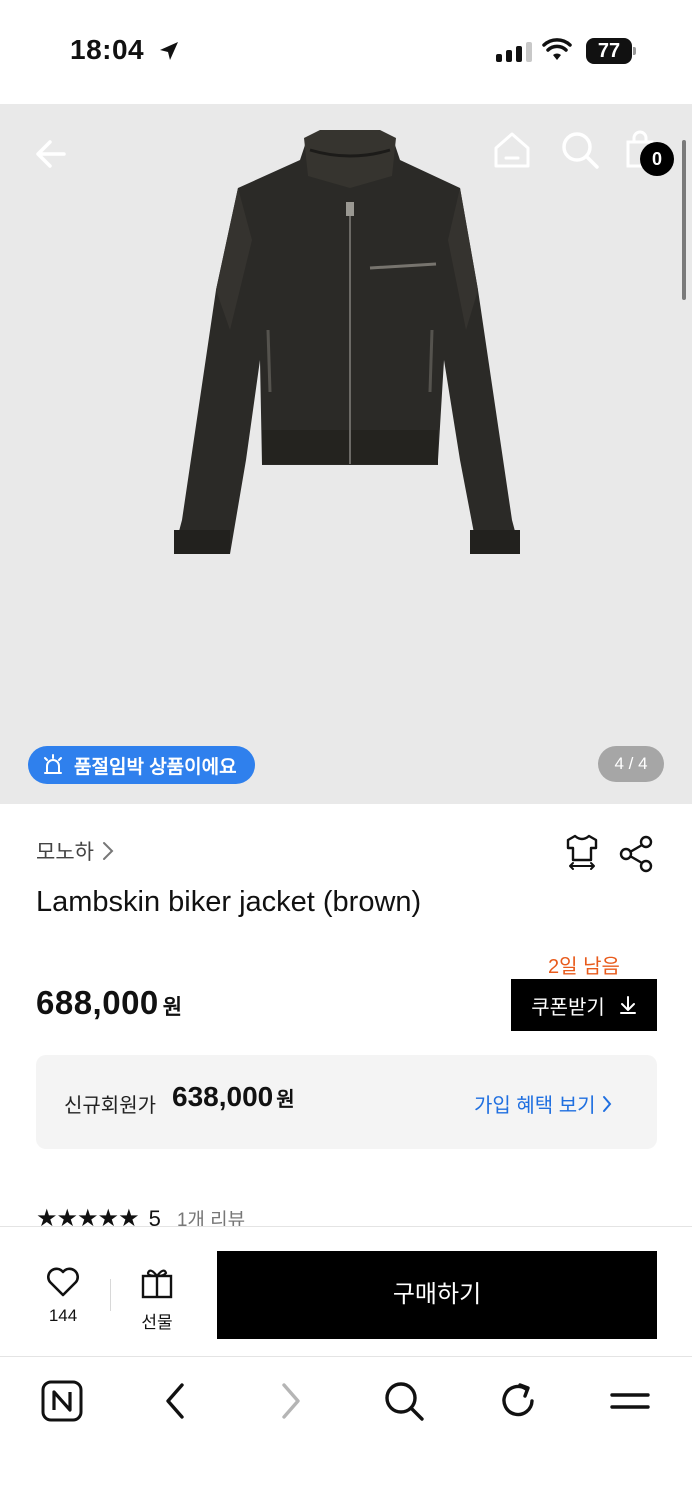 The image size is (692, 1500). I want to click on coupon-button-label: 쿠폰받기, so click(568, 1007).